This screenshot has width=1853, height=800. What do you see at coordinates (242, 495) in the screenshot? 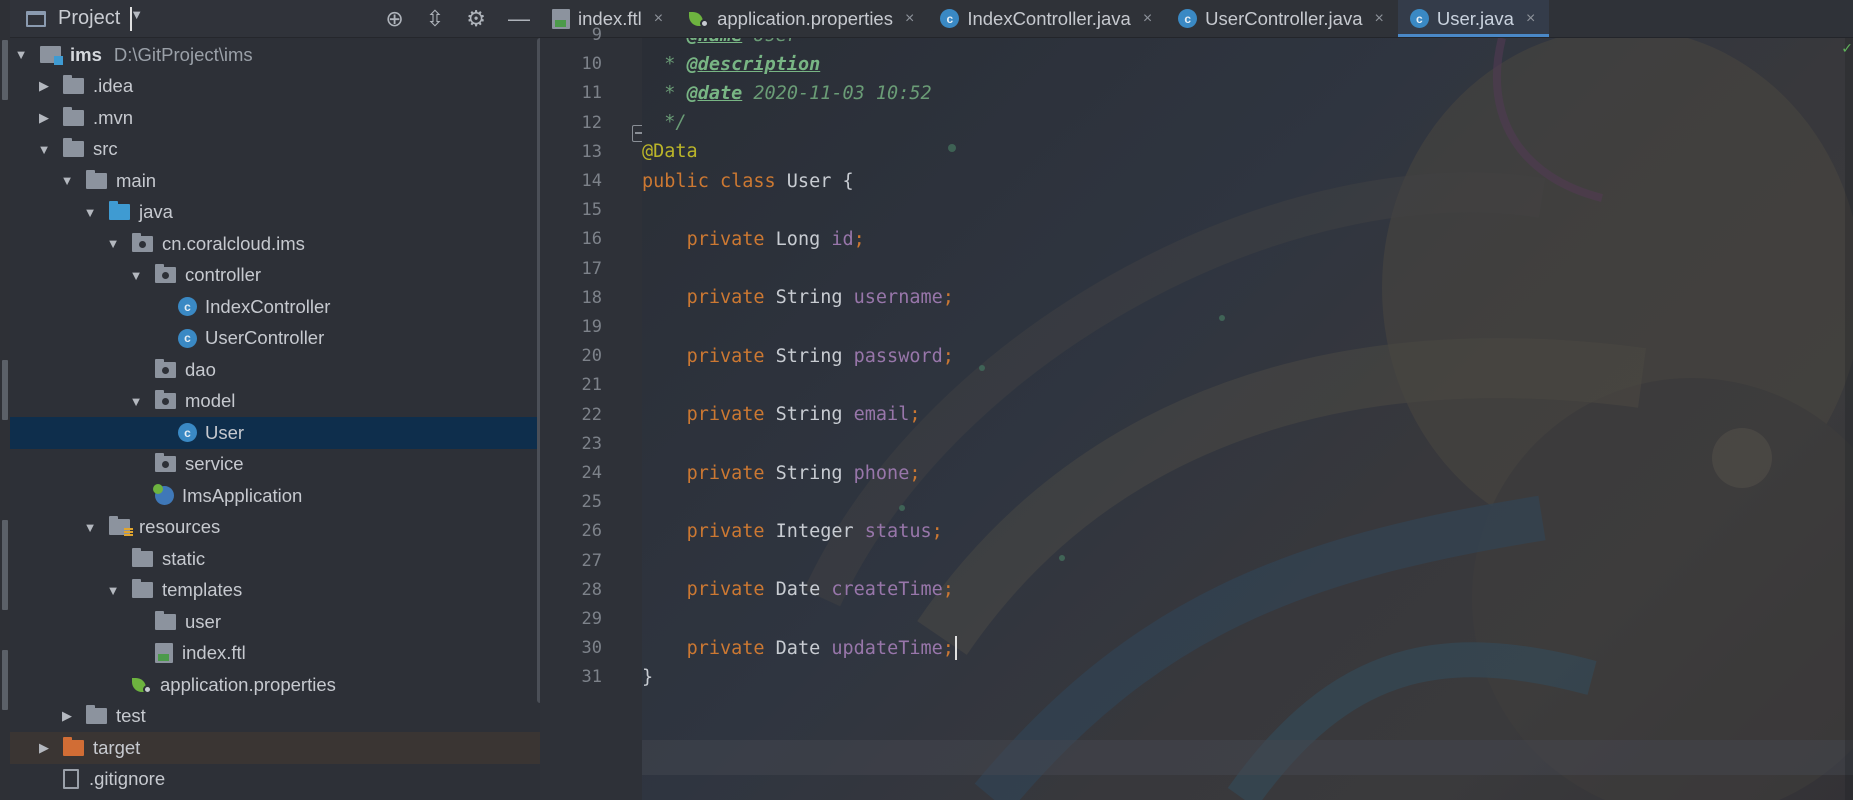
I see `tree-item-label: ImsApplication` at bounding box center [242, 495].